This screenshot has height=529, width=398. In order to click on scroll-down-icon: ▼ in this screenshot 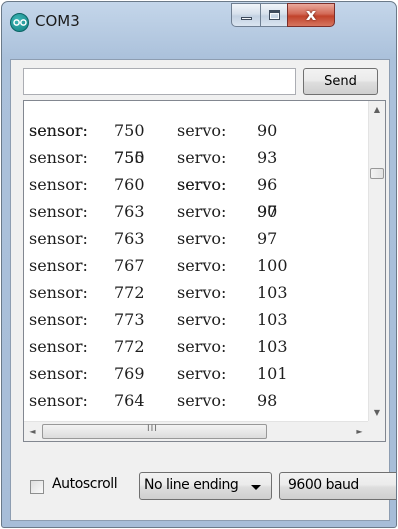, I will do `click(377, 412)`.